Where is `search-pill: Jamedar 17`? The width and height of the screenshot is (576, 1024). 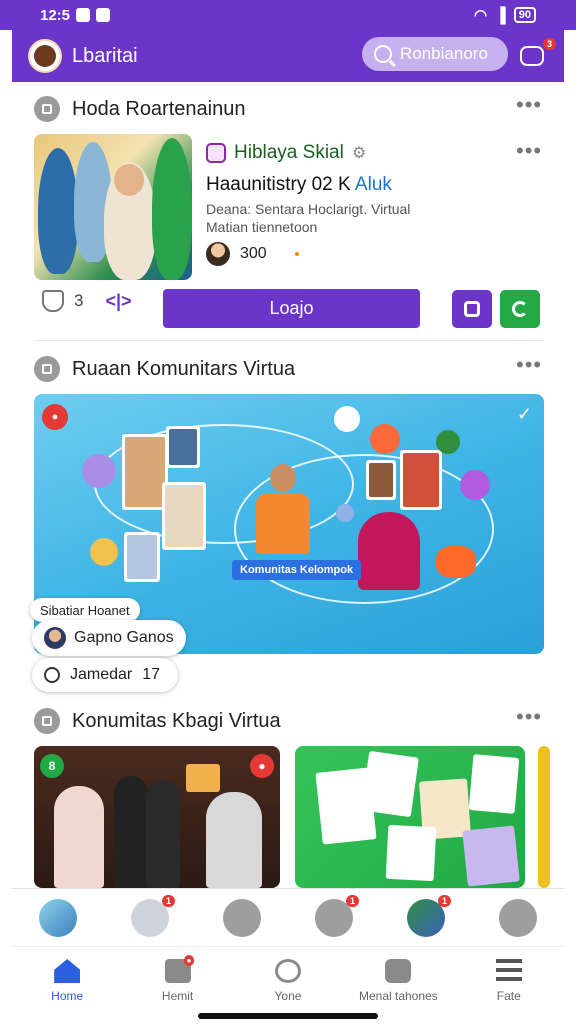
search-pill: Jamedar 17 is located at coordinates (105, 675).